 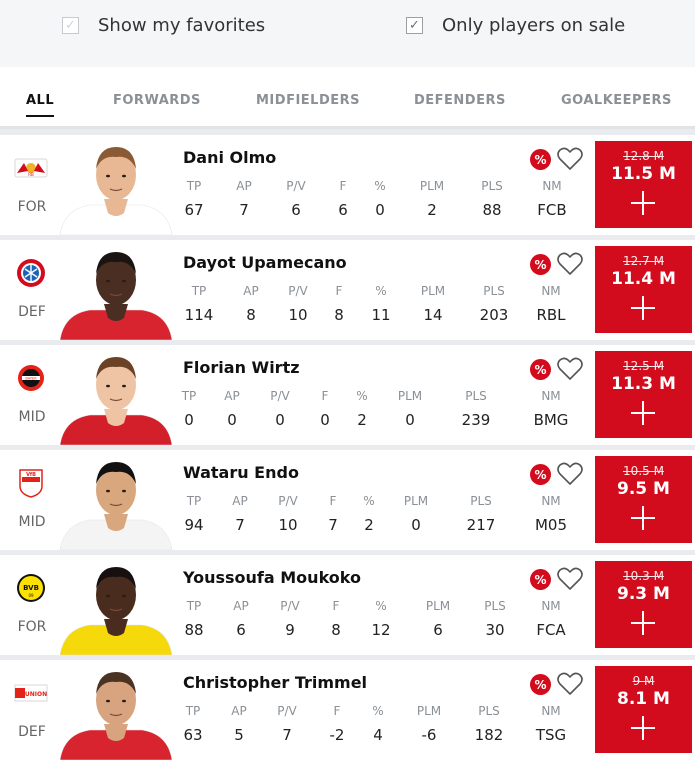 I want to click on old-price: 12.8 M, so click(x=643, y=156).